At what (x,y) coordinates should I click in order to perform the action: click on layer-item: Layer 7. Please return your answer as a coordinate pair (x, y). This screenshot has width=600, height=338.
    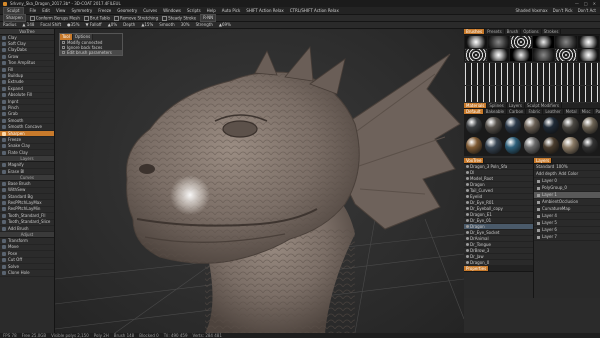
    Looking at the image, I should click on (567, 237).